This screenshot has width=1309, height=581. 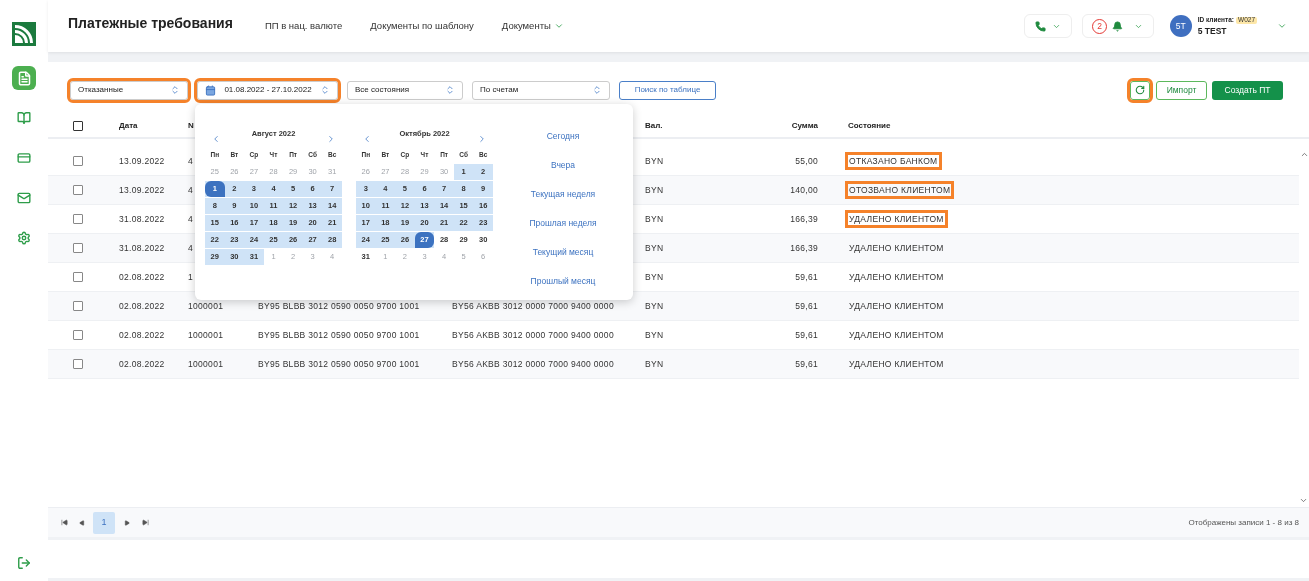 I want to click on calendar-icon, so click(x=210, y=90).